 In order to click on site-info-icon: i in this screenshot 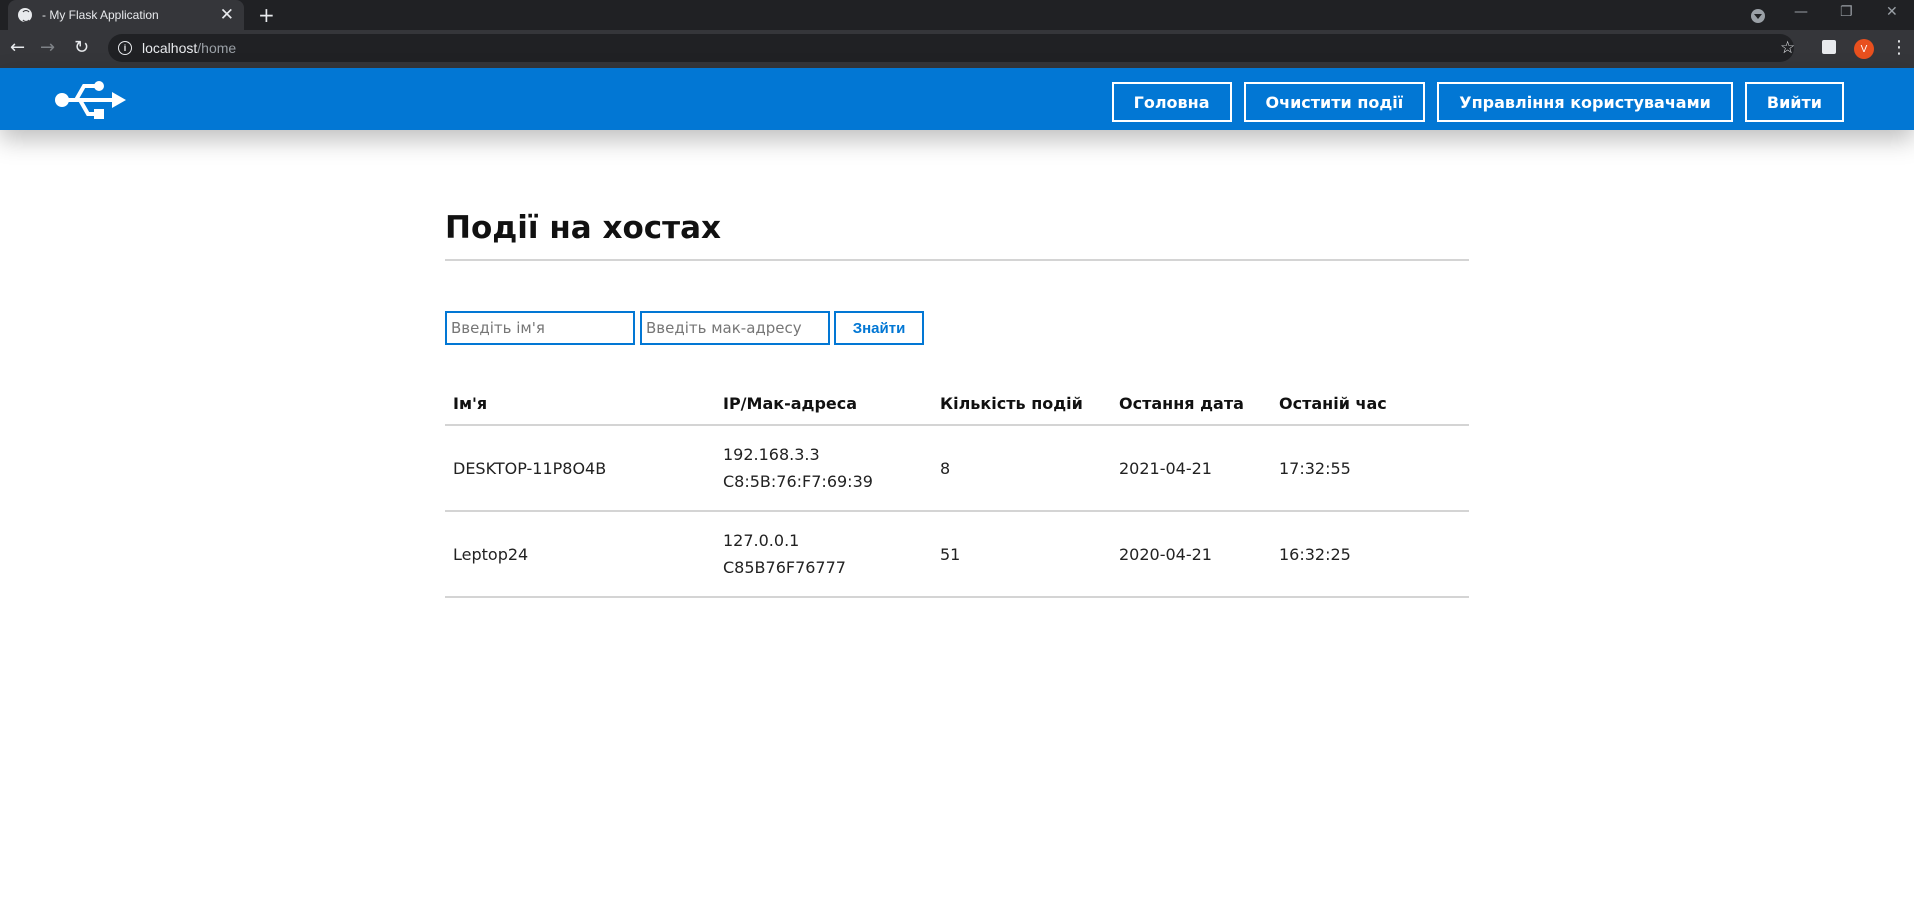, I will do `click(125, 48)`.